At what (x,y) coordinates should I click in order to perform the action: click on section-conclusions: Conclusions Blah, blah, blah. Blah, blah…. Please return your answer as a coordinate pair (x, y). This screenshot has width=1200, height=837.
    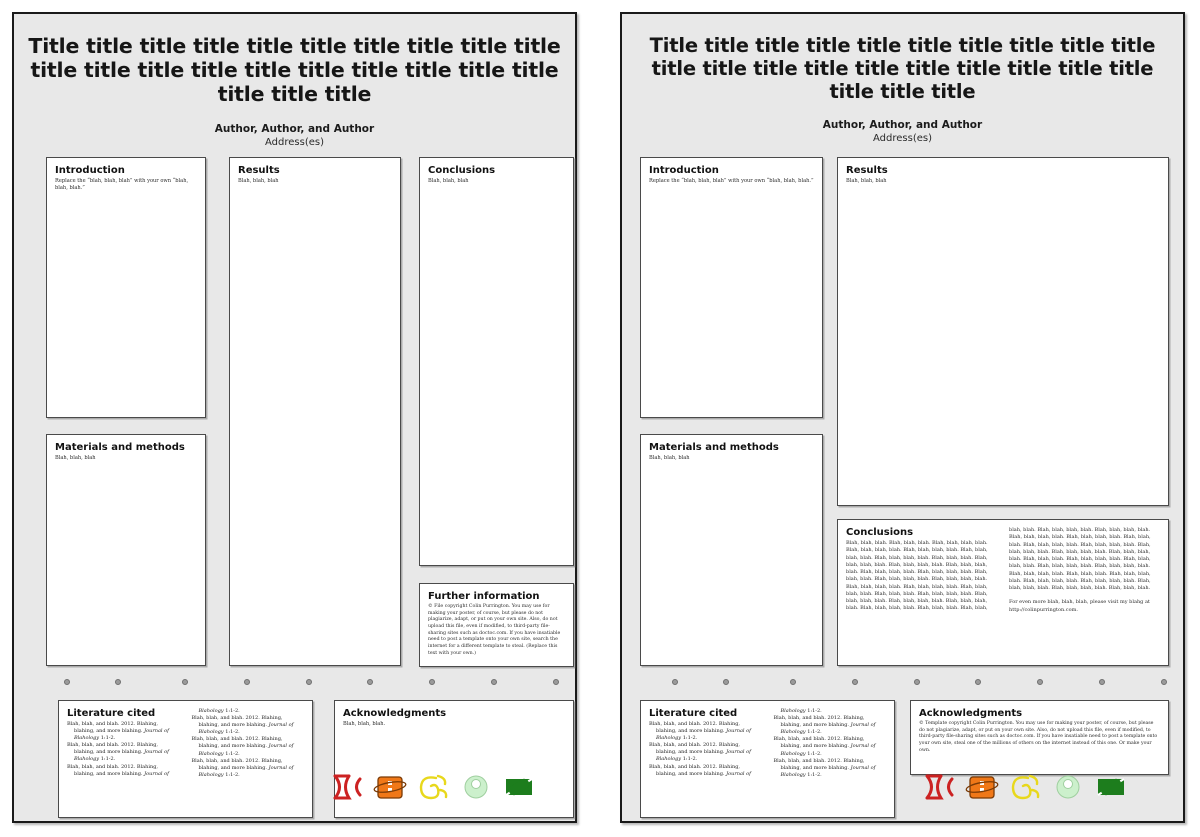
    Looking at the image, I should click on (1003, 592).